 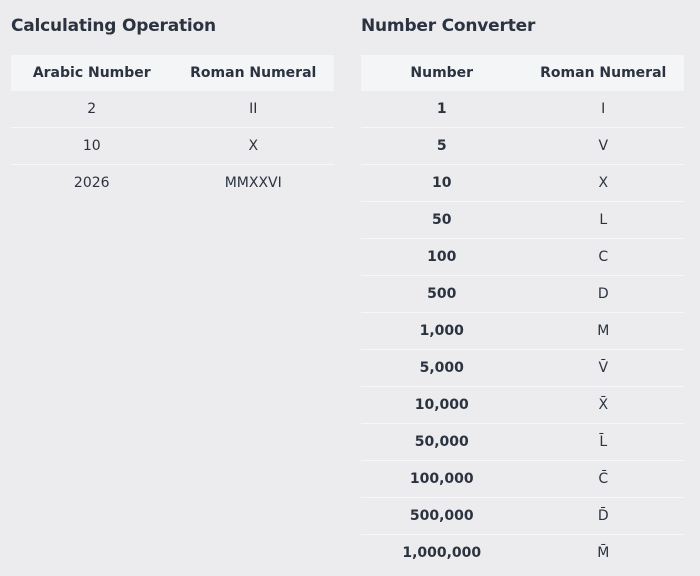 I want to click on roman-numeral-cell: M̄, so click(x=603, y=553).